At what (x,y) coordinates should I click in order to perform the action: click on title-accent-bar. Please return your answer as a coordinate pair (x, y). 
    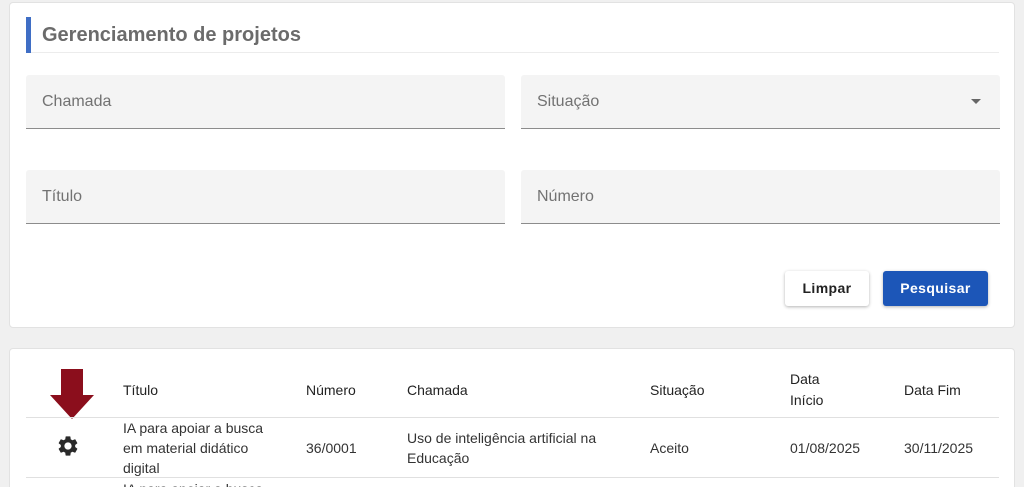
    Looking at the image, I should click on (28, 35).